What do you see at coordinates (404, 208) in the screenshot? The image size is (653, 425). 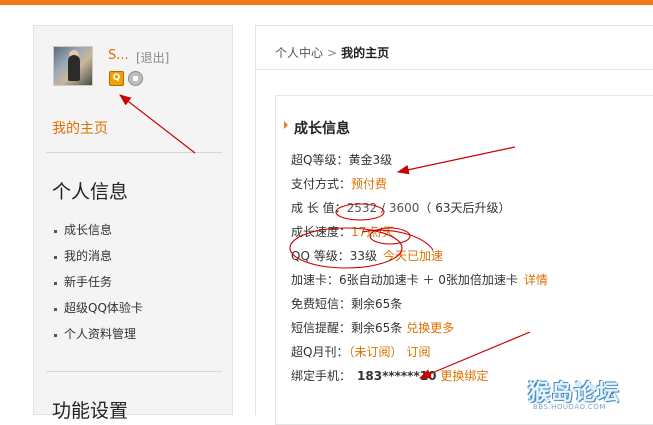 I see `growth-total: 3600` at bounding box center [404, 208].